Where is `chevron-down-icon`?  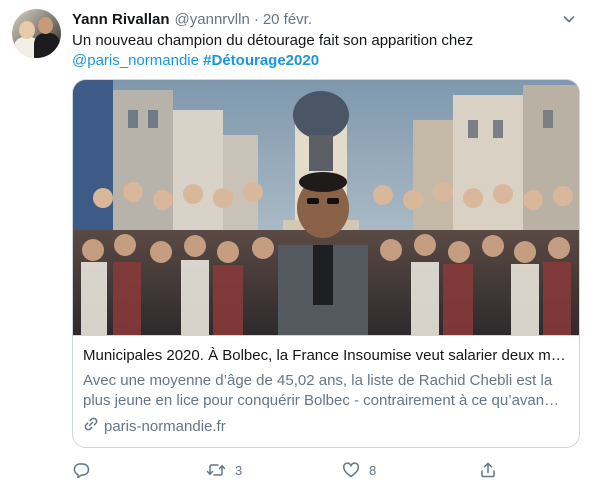 chevron-down-icon is located at coordinates (569, 19).